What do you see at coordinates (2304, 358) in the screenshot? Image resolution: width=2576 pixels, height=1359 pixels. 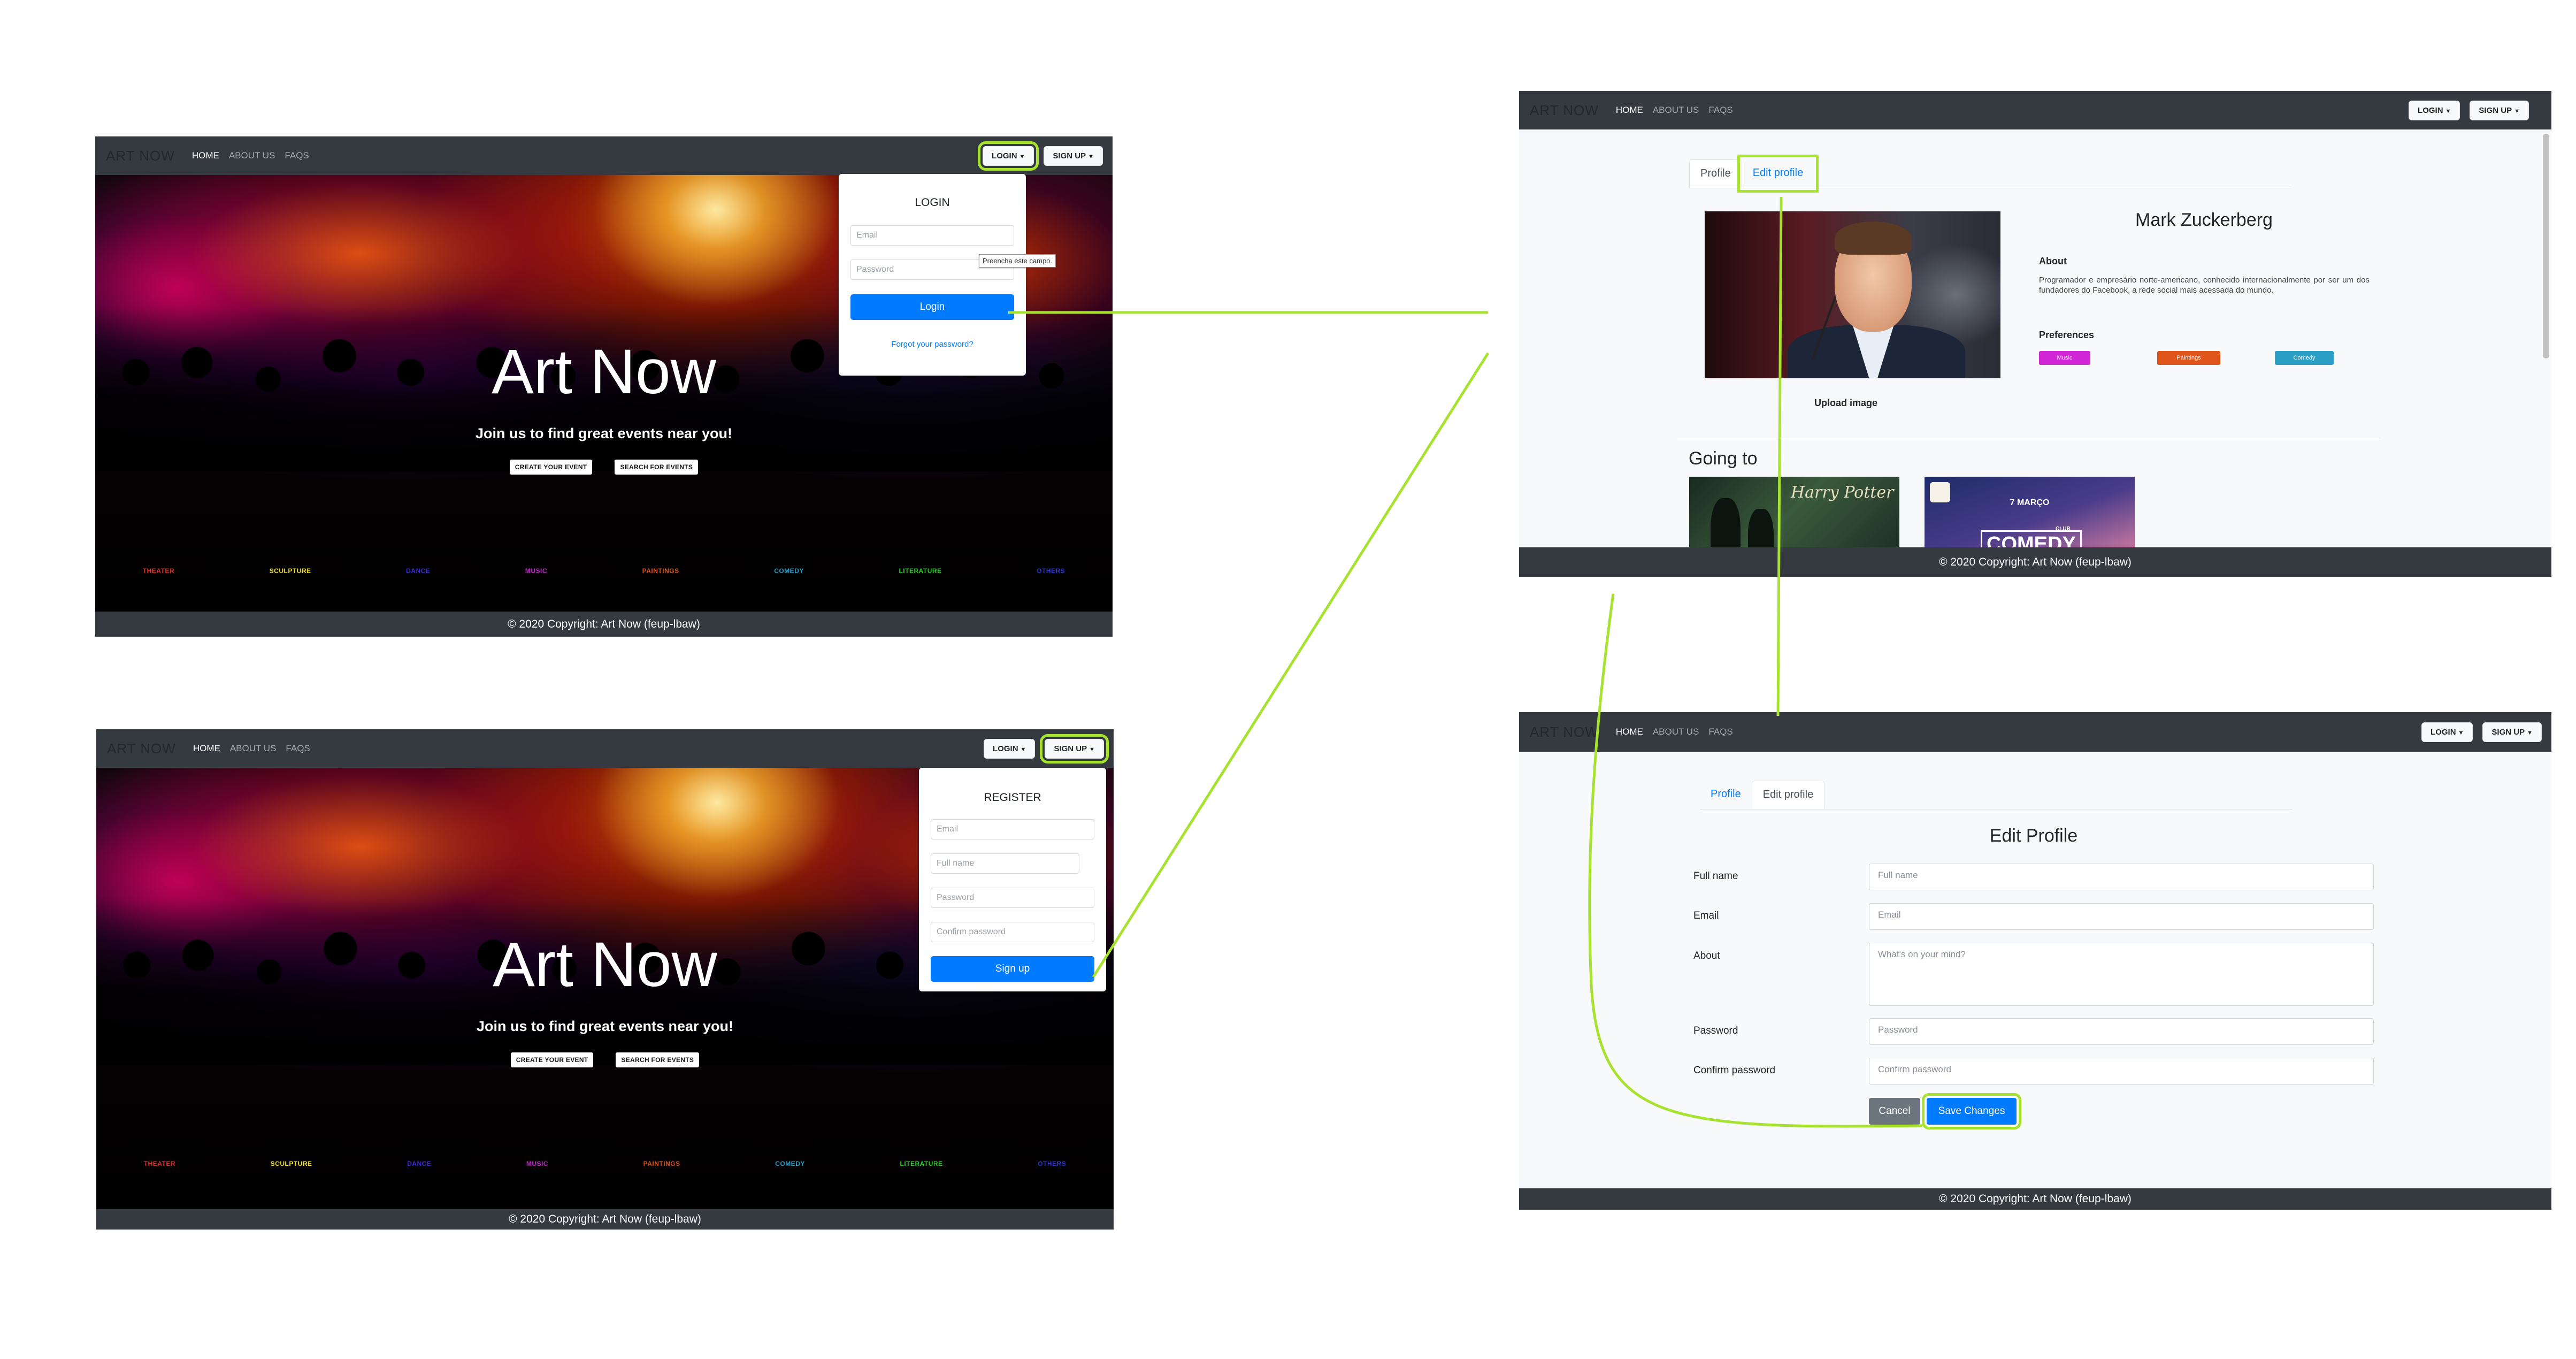 I see `preference-badge: Comedy` at bounding box center [2304, 358].